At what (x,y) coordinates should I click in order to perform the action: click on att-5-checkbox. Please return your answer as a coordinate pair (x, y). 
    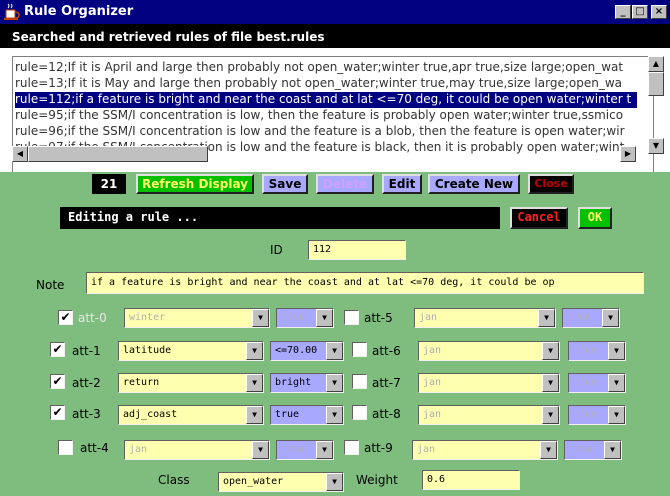
    Looking at the image, I should click on (351, 317).